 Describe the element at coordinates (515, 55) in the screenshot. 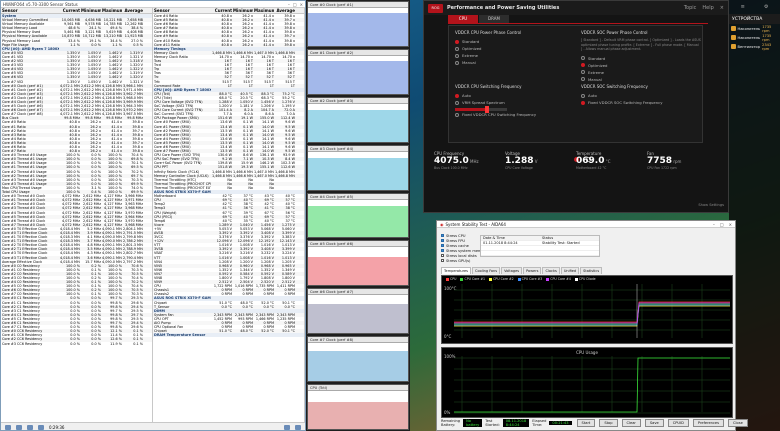

I see `cpu-phase-option: Extreme` at that location.